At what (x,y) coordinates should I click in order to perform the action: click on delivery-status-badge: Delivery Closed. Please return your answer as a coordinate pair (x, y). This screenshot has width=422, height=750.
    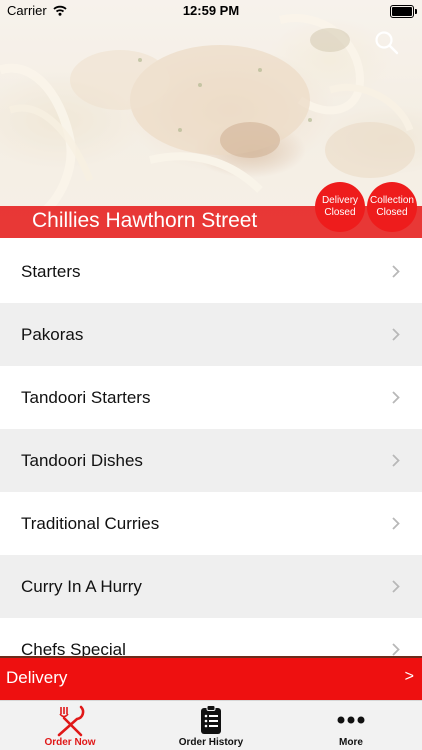
    Looking at the image, I should click on (340, 207).